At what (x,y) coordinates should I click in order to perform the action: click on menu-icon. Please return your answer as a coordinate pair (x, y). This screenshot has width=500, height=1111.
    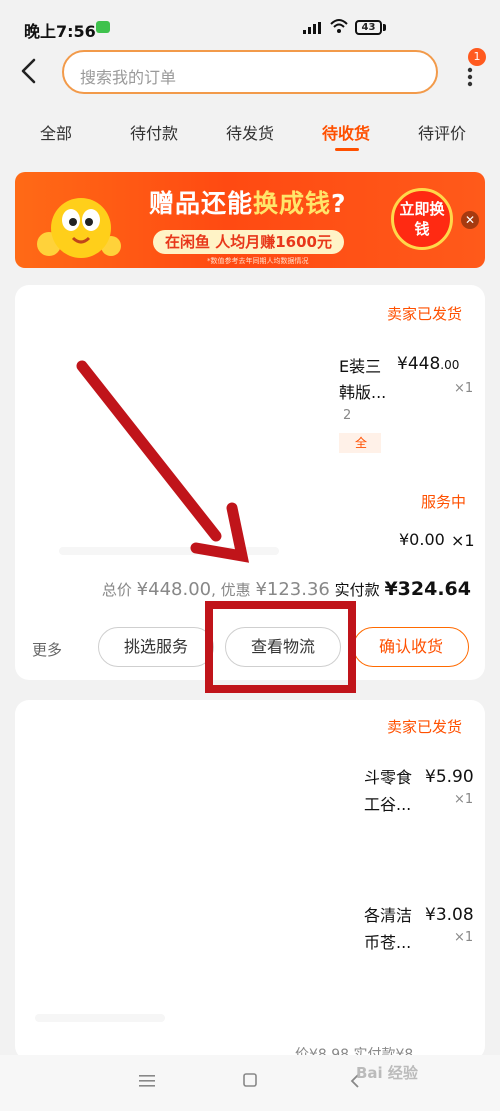
    Looking at the image, I should click on (147, 1081).